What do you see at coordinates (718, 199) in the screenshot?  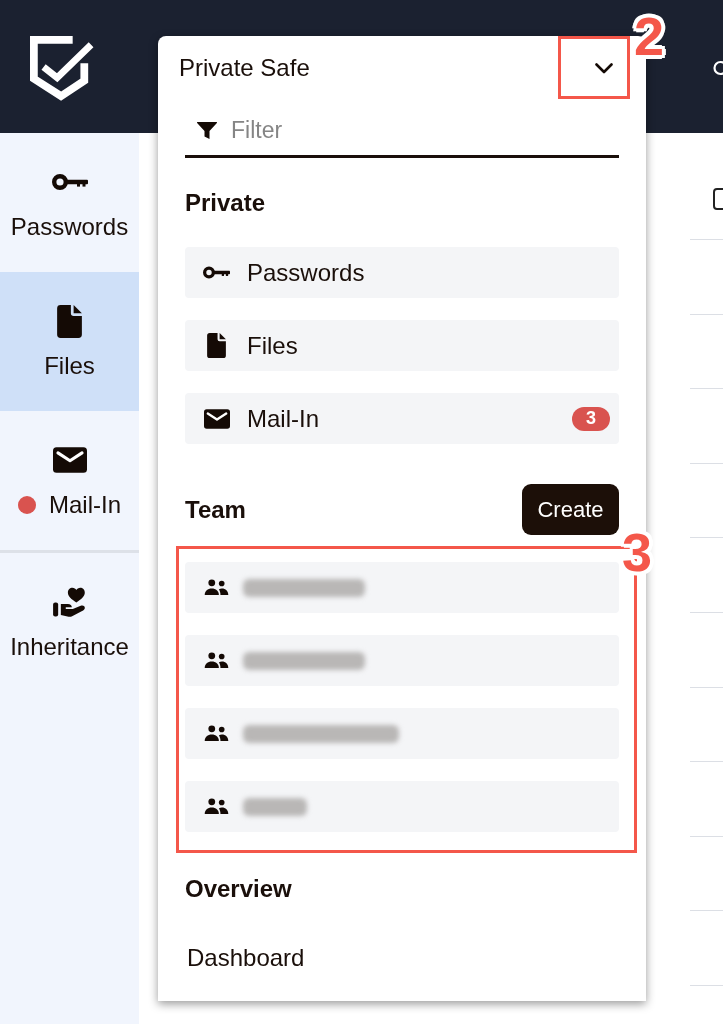 I see `checkbox` at bounding box center [718, 199].